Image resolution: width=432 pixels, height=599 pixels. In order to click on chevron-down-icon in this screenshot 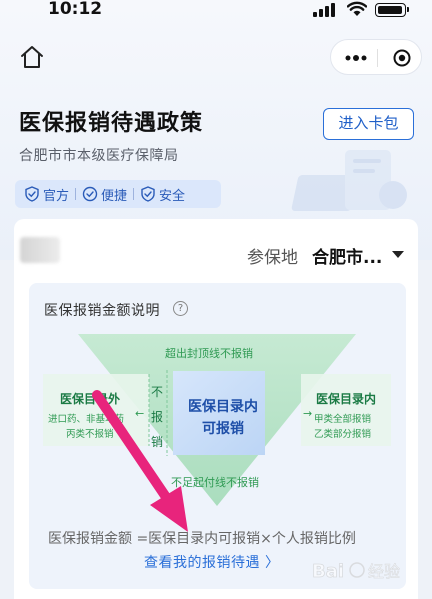, I will do `click(398, 254)`.